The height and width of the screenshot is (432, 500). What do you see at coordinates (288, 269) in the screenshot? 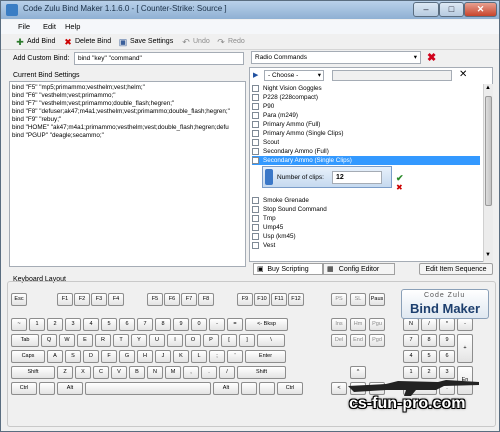
I see `tab-buy-scripting: ▣ Buy Scripting` at bounding box center [288, 269].